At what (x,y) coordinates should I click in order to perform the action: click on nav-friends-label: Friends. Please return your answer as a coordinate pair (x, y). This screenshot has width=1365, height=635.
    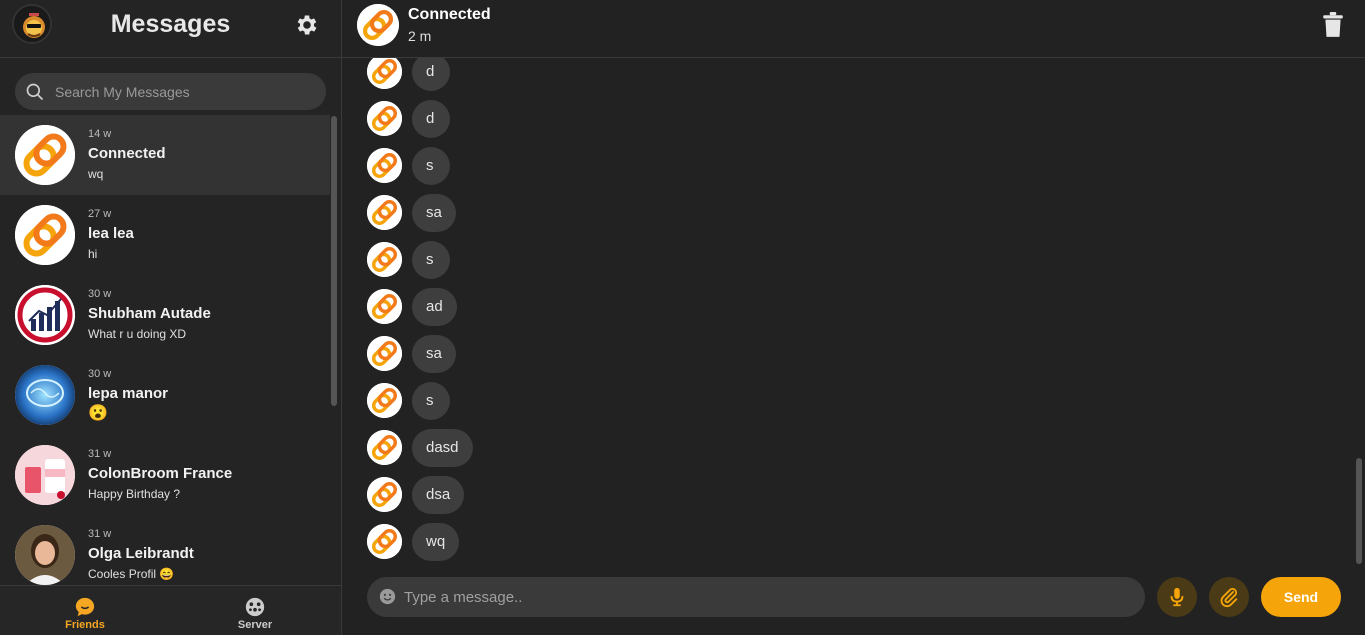
    Looking at the image, I should click on (85, 625).